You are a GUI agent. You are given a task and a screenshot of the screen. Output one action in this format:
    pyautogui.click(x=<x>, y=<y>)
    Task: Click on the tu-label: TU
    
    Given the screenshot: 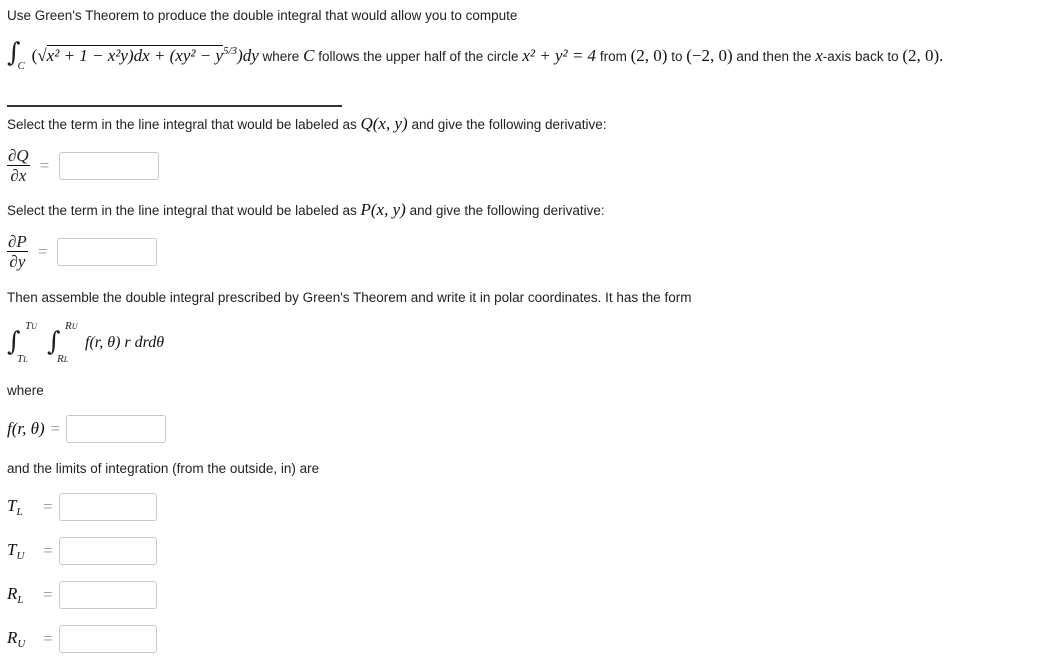 What is the action you would take?
    pyautogui.click(x=16, y=551)
    